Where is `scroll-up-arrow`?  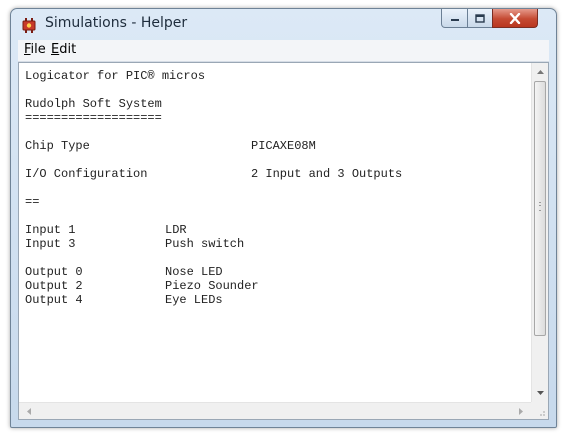
scroll-up-arrow is located at coordinates (540, 72).